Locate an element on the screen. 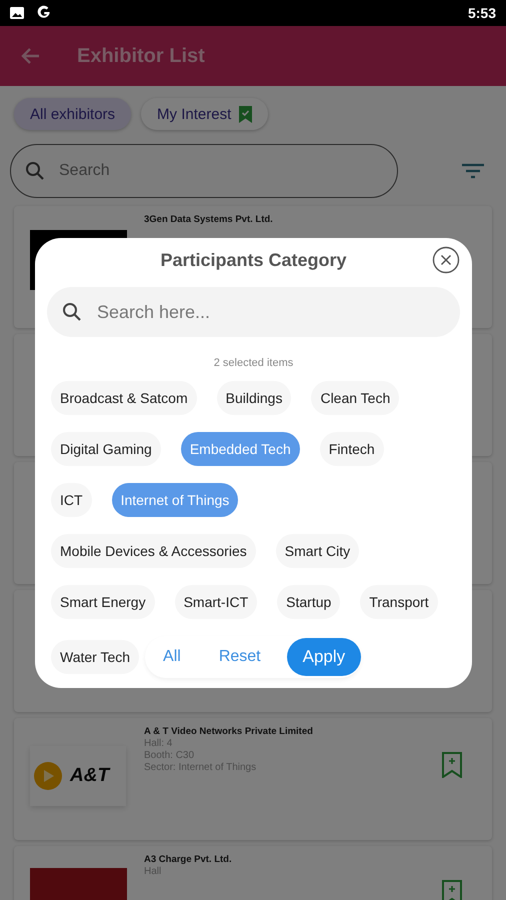 Image resolution: width=506 pixels, height=900 pixels. category-chip: Clean Tech is located at coordinates (355, 398).